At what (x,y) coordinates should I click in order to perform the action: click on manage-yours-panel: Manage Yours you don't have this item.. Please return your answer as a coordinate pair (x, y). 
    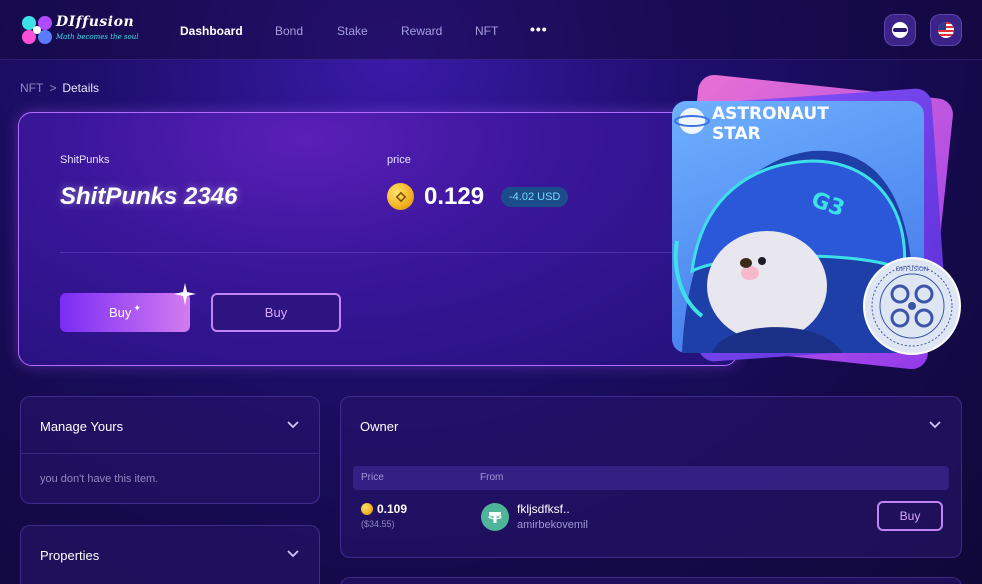
    Looking at the image, I should click on (170, 450).